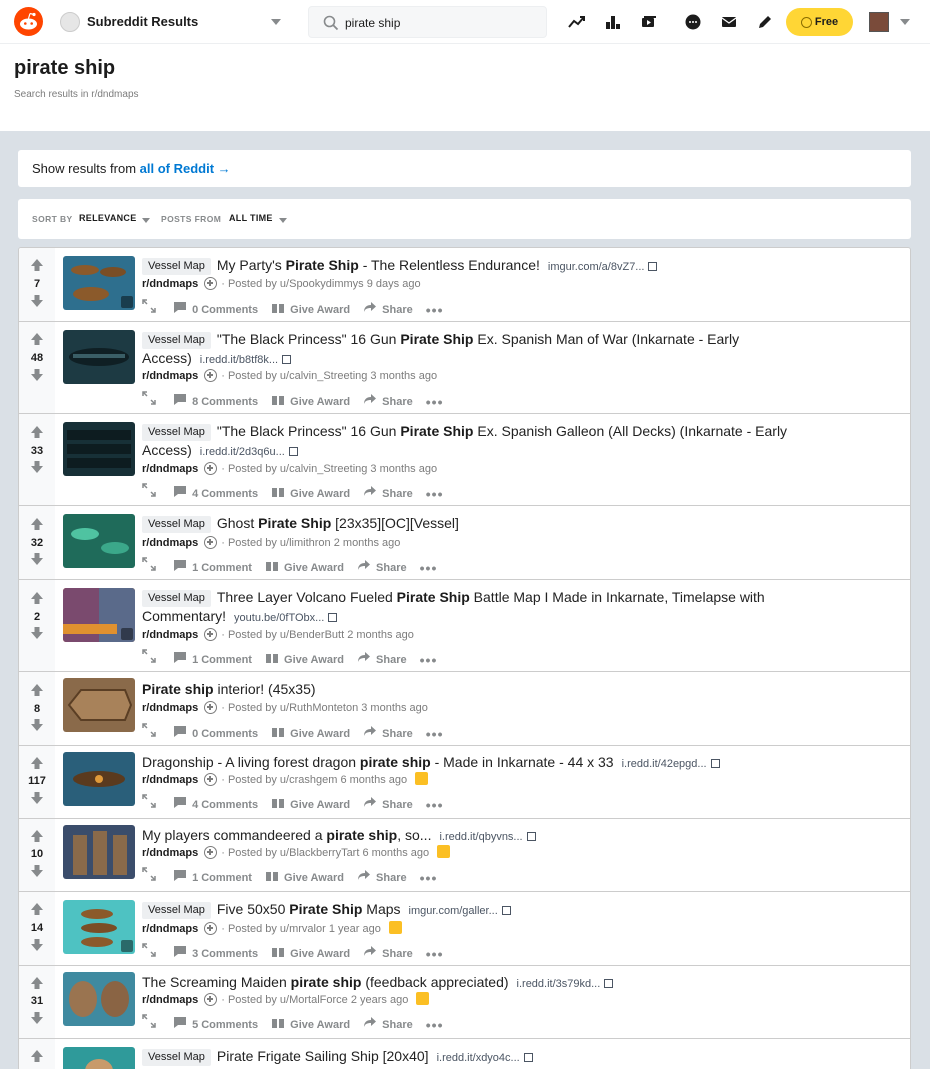 This screenshot has width=930, height=1069. What do you see at coordinates (427, 22) in the screenshot?
I see `search-bar` at bounding box center [427, 22].